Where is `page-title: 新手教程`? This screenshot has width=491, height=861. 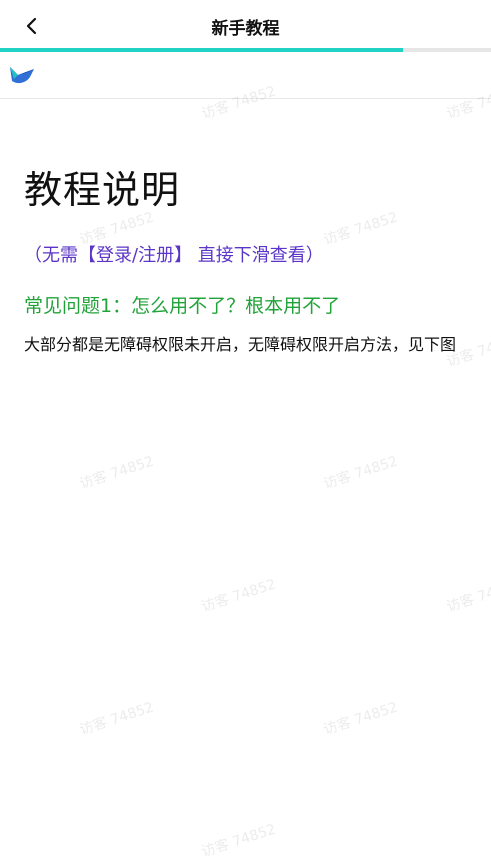 page-title: 新手教程 is located at coordinates (245, 29).